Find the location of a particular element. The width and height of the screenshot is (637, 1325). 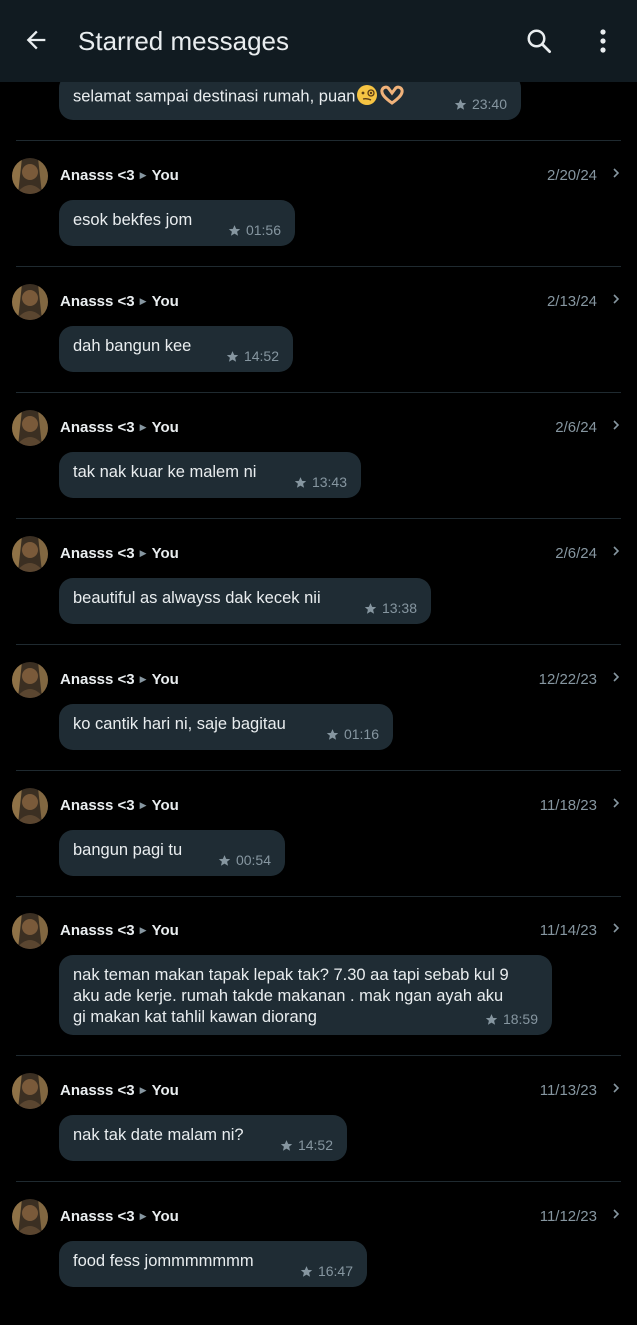

message-meta: 13:38 is located at coordinates (390, 608).